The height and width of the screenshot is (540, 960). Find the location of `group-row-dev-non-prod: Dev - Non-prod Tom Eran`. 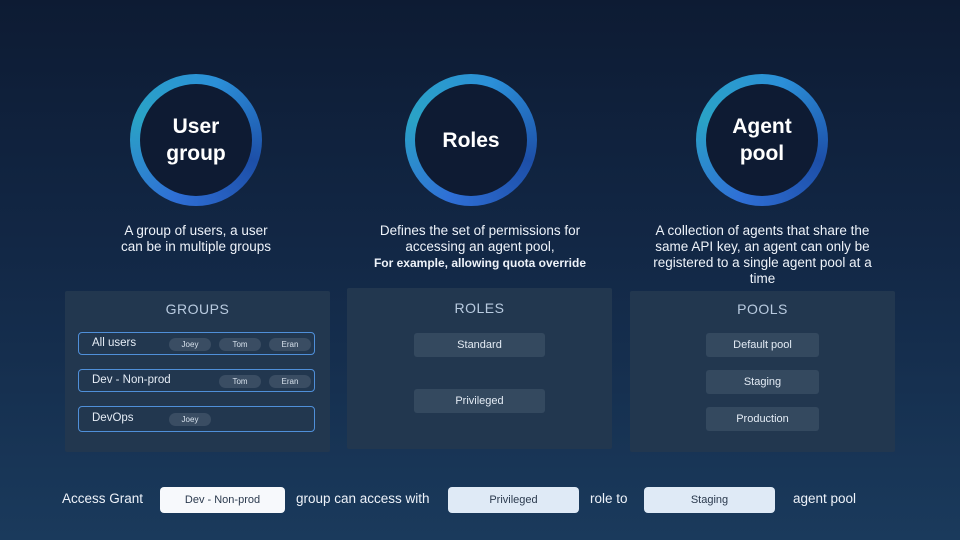

group-row-dev-non-prod: Dev - Non-prod Tom Eran is located at coordinates (196, 380).